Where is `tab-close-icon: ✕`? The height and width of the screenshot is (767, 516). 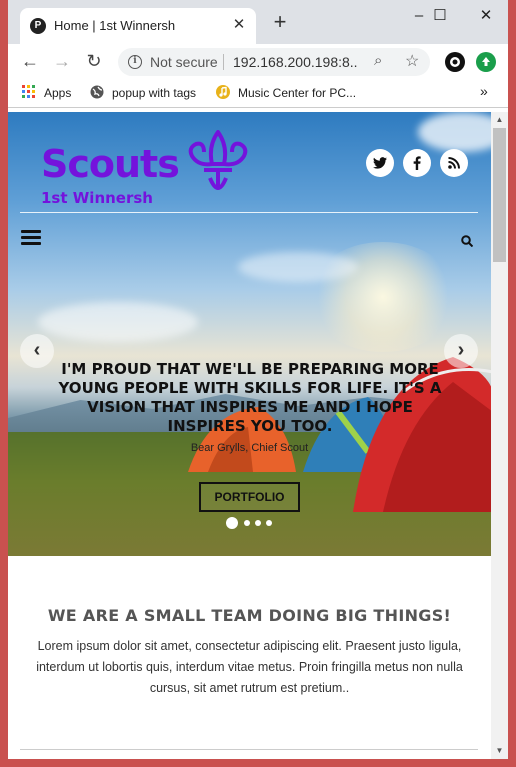 tab-close-icon: ✕ is located at coordinates (239, 25).